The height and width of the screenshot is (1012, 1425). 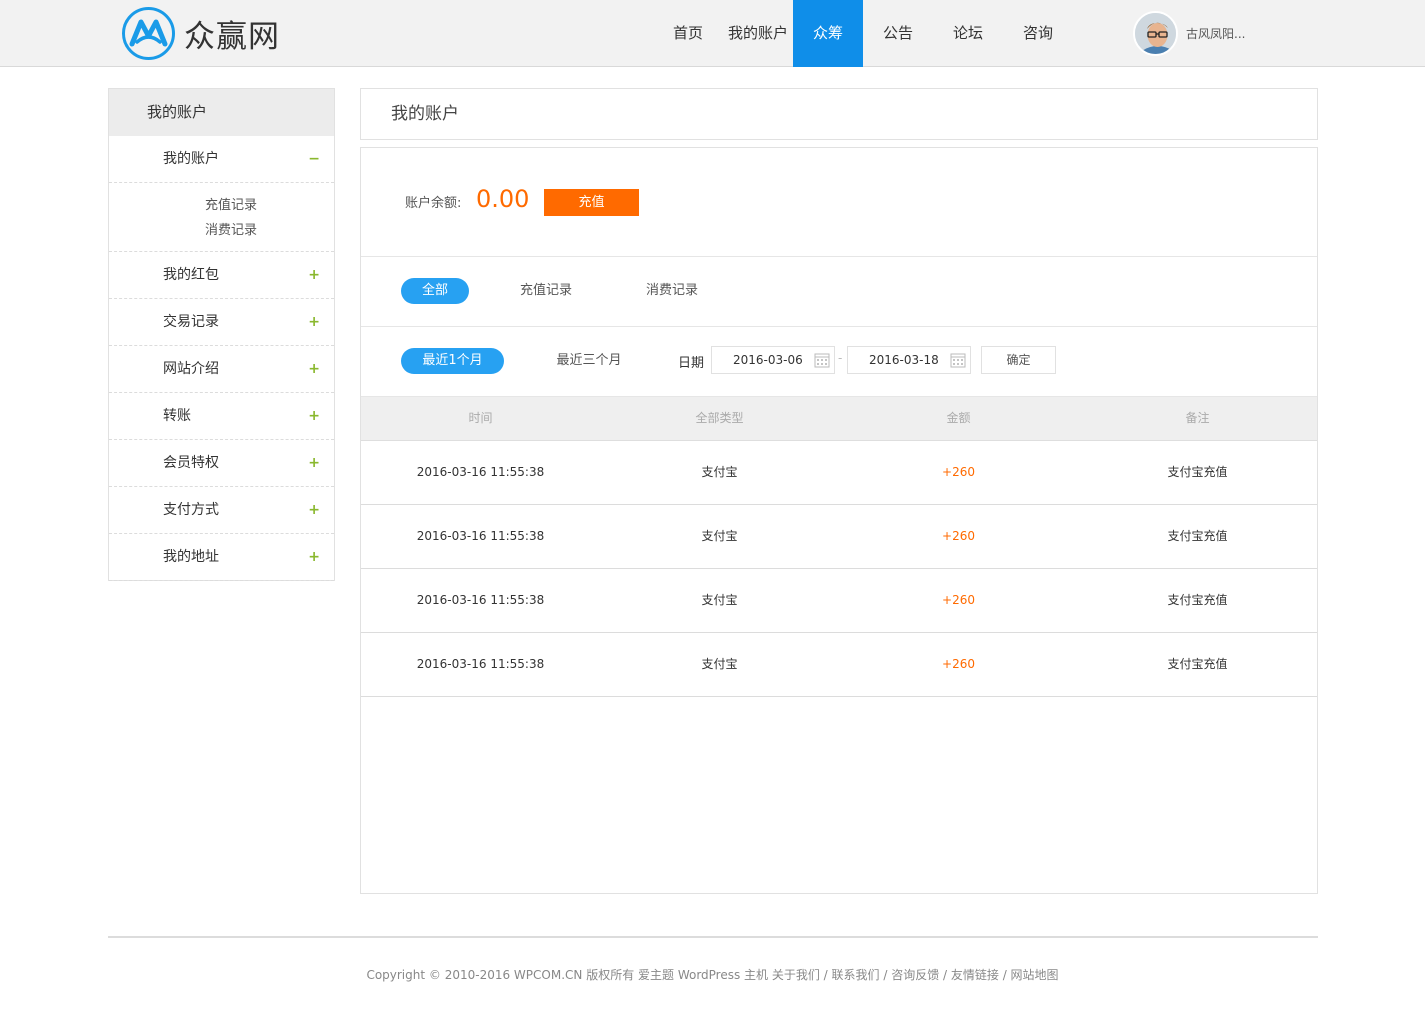 I want to click on nav-consult: 咨询, so click(x=1038, y=33).